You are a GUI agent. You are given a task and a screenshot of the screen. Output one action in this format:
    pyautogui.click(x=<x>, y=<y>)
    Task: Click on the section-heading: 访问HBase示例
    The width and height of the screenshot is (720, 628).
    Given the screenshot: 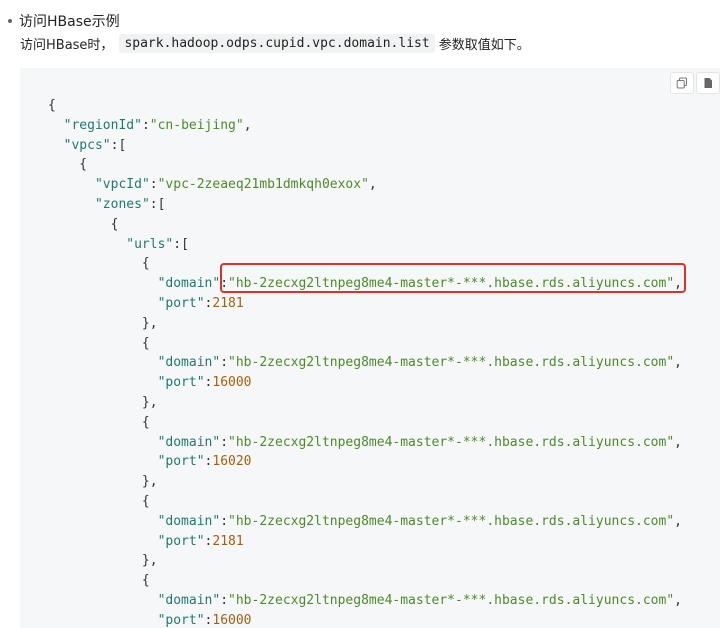 What is the action you would take?
    pyautogui.click(x=64, y=21)
    